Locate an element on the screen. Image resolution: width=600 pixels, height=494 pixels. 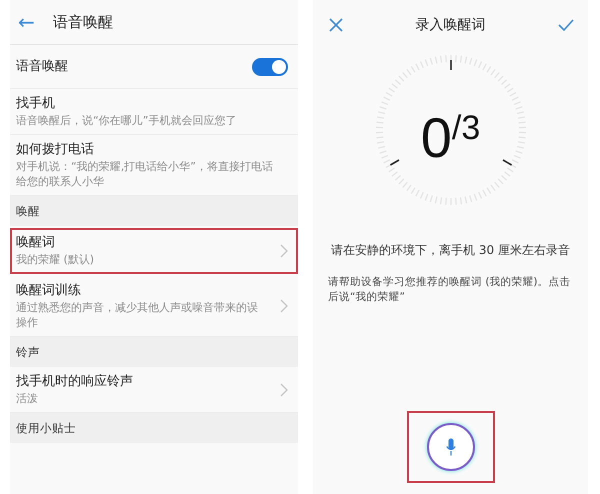
microphone-button is located at coordinates (450, 447).